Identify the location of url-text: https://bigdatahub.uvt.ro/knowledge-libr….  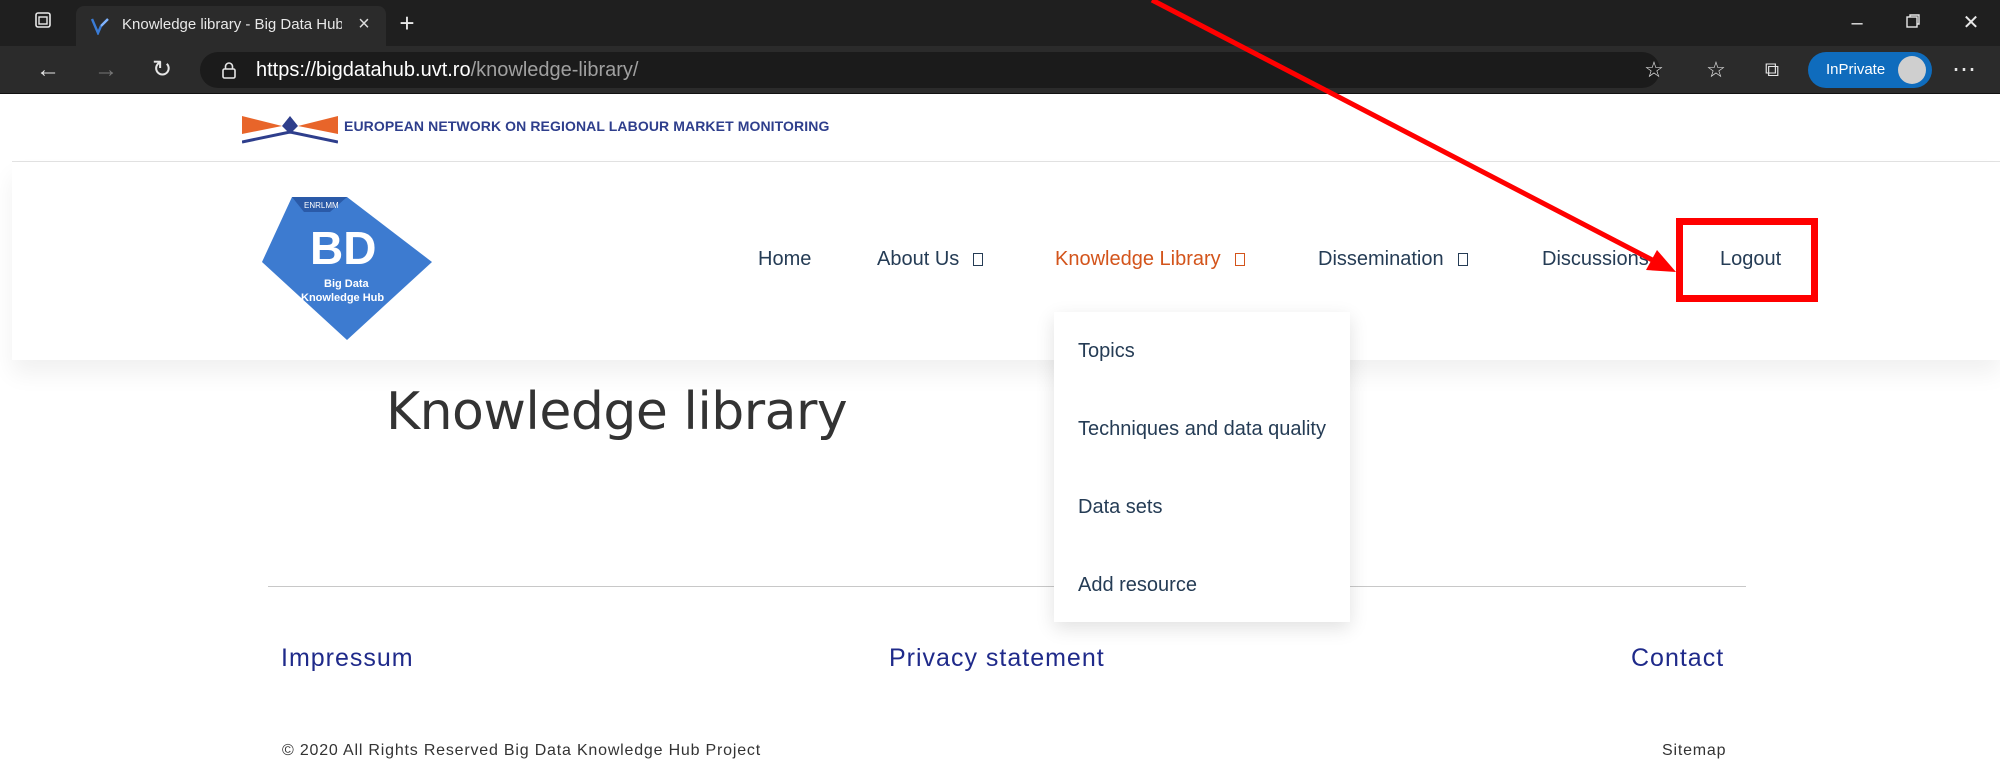
(447, 70).